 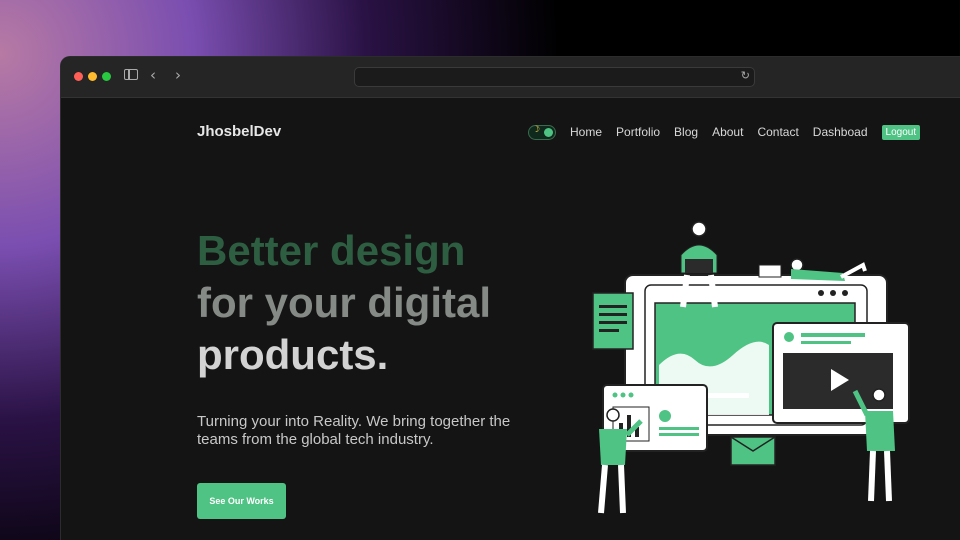 What do you see at coordinates (331, 250) in the screenshot?
I see `hero-title-line-1: Better design` at bounding box center [331, 250].